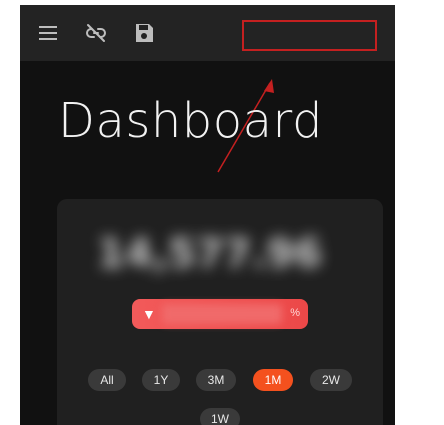 This screenshot has height=425, width=444. What do you see at coordinates (161, 380) in the screenshot?
I see `range-button-1y: 1Y` at bounding box center [161, 380].